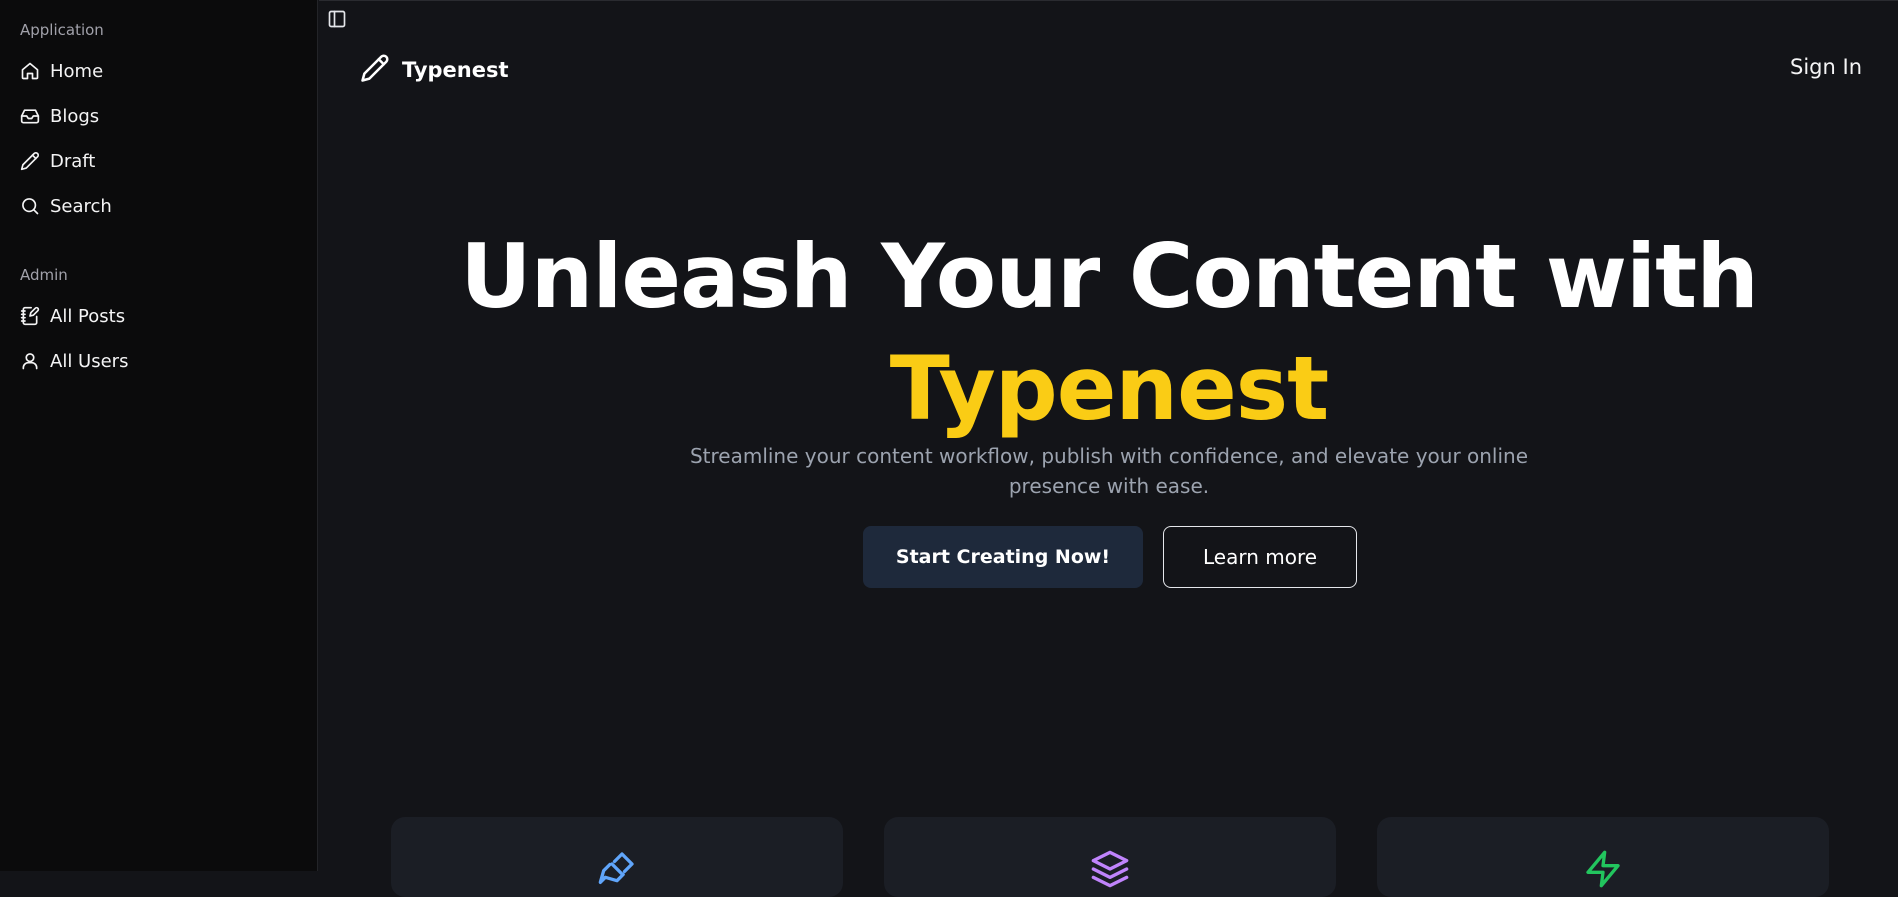  Describe the element at coordinates (30, 316) in the screenshot. I see `notebook-pen-icon` at that location.